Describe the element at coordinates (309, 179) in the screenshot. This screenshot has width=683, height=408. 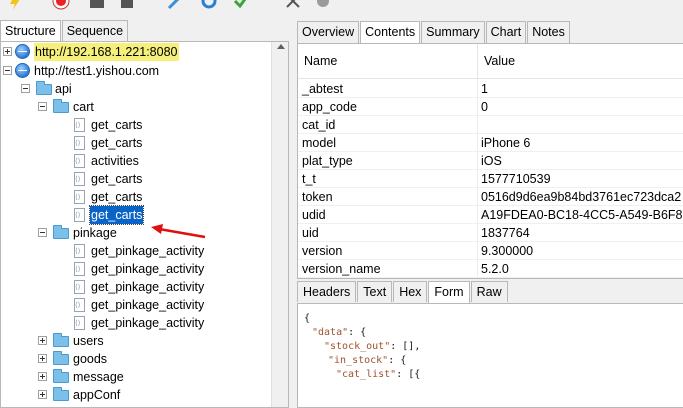
I see `param-name: t_t` at that location.